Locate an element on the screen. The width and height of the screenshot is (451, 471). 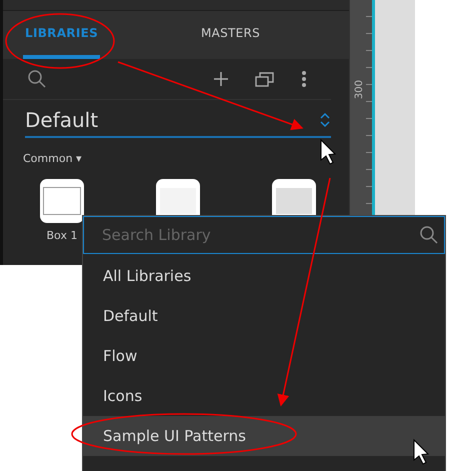
group-label: Common ▾ is located at coordinates (186, 158).